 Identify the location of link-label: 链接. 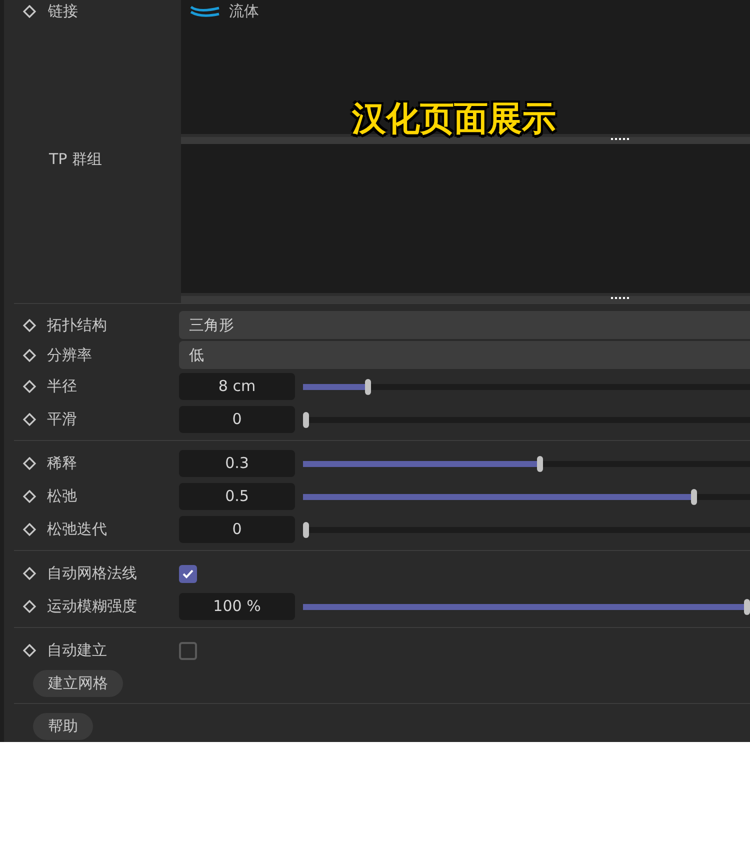
(63, 11).